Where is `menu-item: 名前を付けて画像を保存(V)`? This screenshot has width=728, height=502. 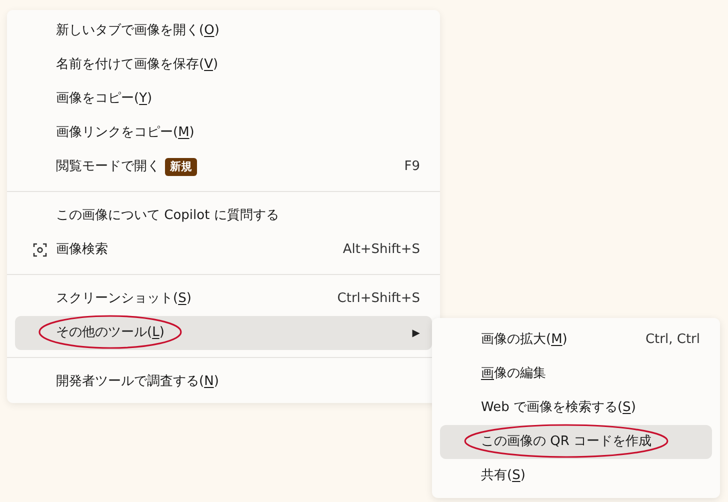 menu-item: 名前を付けて画像を保存(V) is located at coordinates (223, 65).